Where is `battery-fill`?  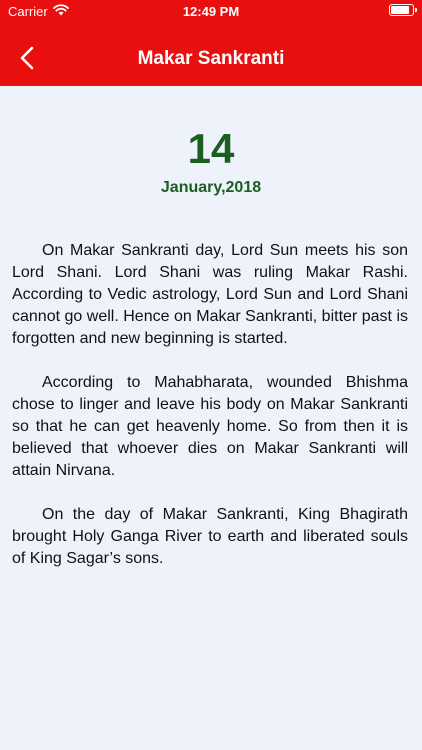
battery-fill is located at coordinates (400, 10).